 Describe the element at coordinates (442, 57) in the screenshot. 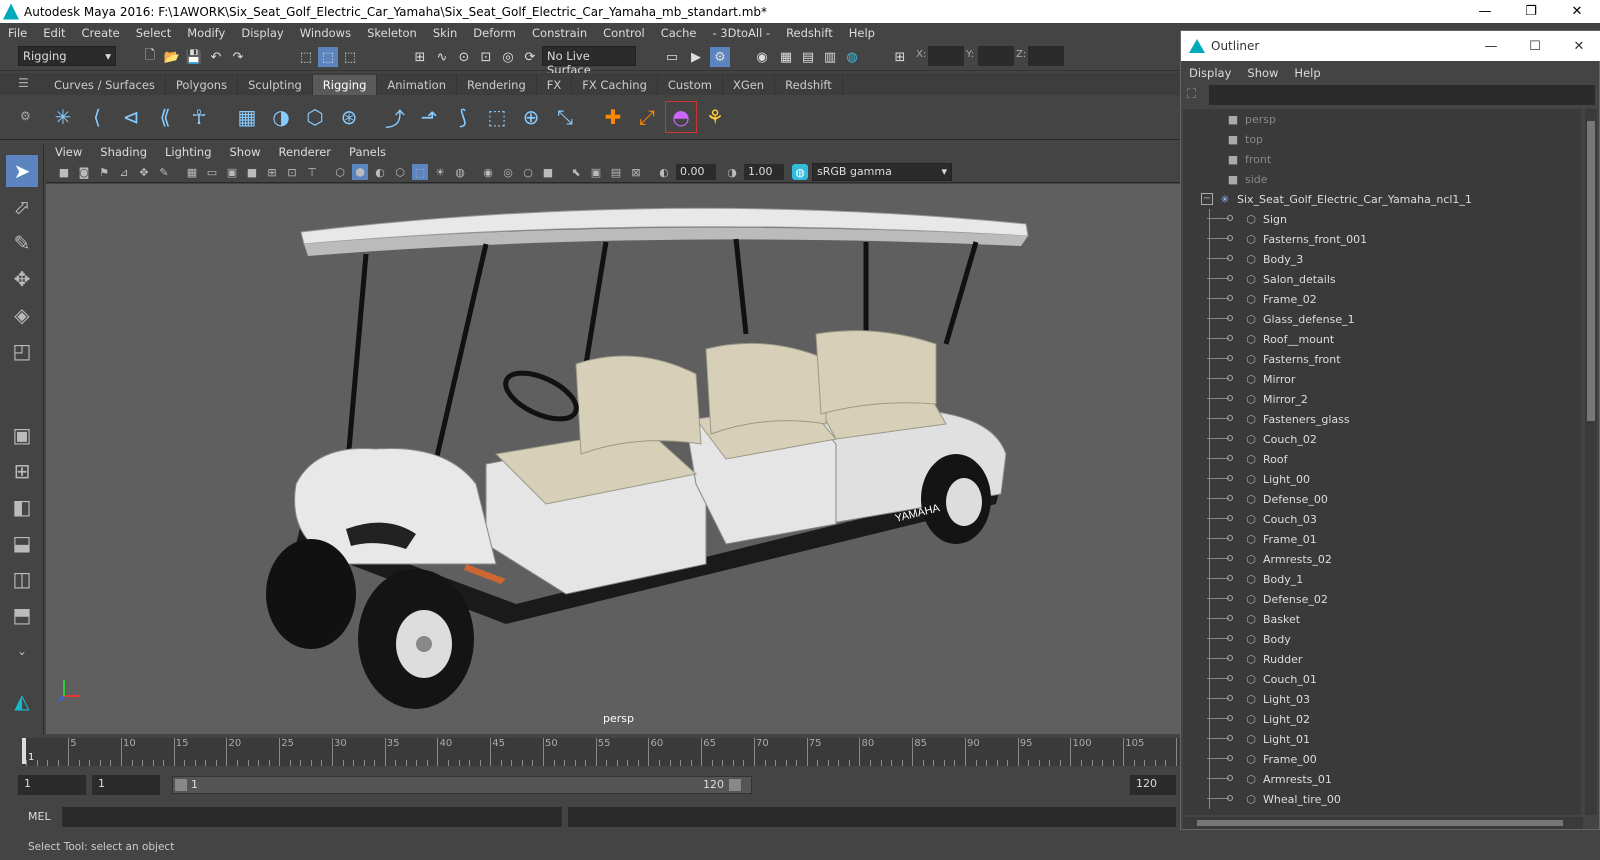

I see `snap-curve-icon: ∿` at that location.